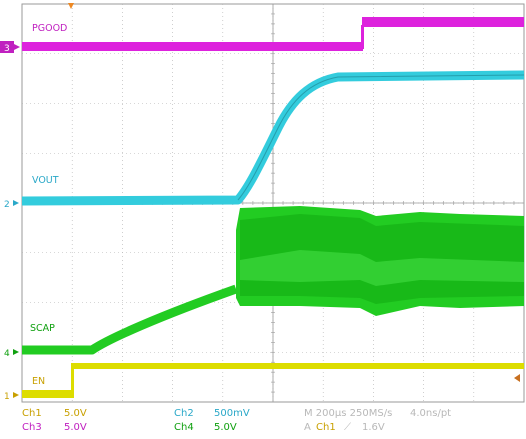 The image size is (526, 439). I want to click on svg-text: 4, so click(7, 354).